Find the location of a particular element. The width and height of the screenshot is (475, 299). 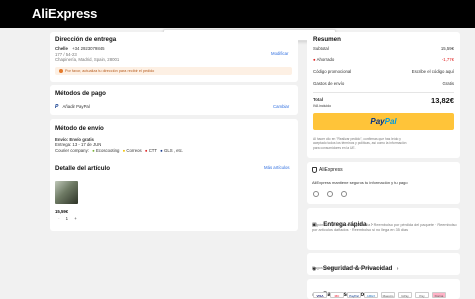

chevron-right-icon: › is located at coordinates (397, 269).